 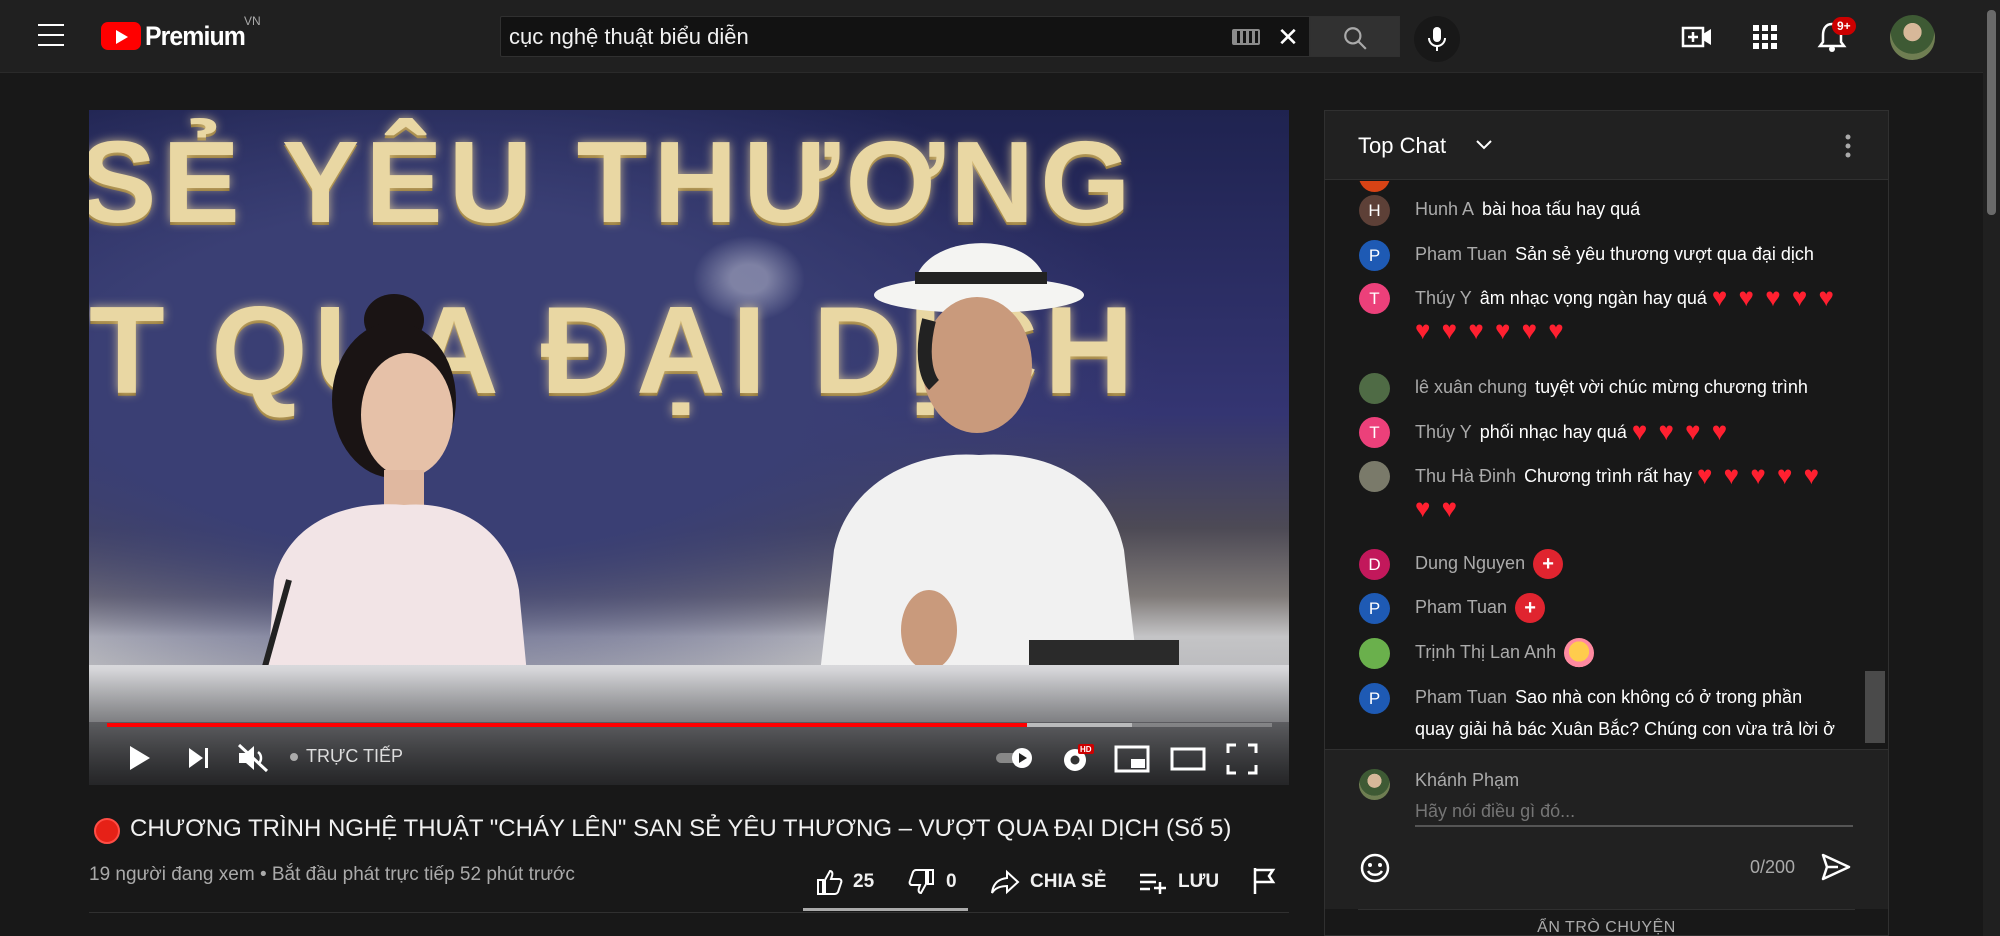 I want to click on emoji-icon, so click(x=1375, y=868).